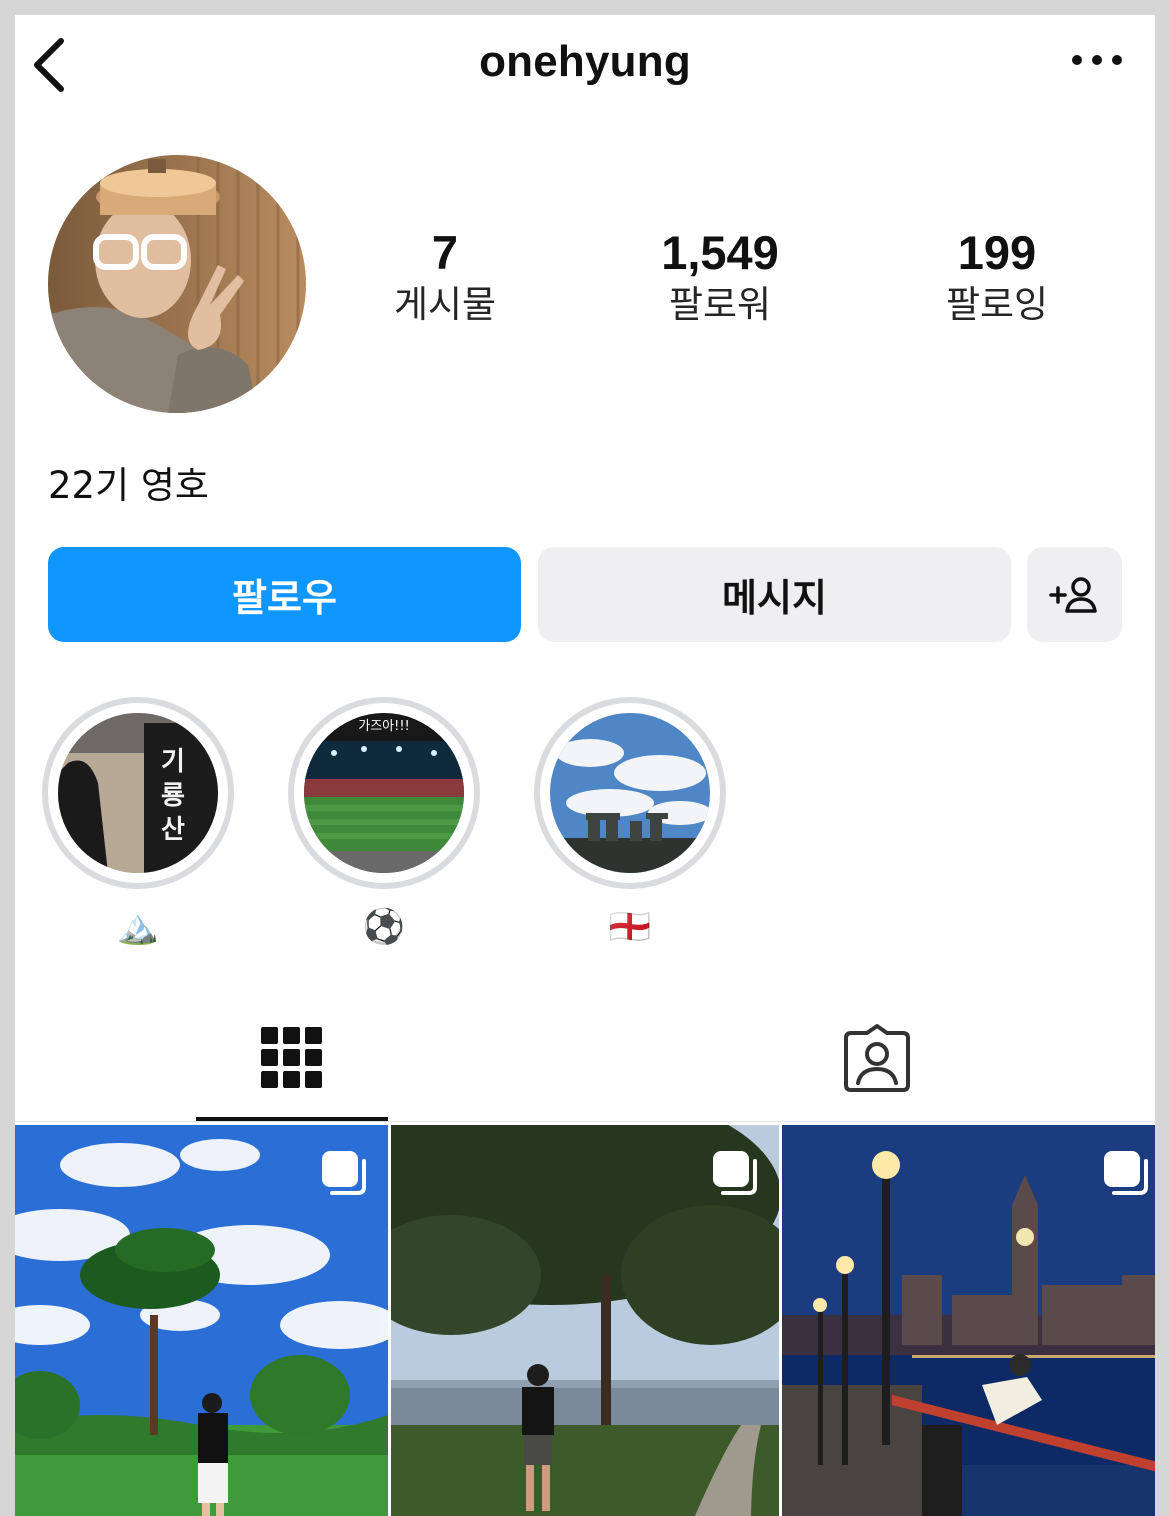 The image size is (1170, 1516). Describe the element at coordinates (292, 1058) in the screenshot. I see `grid-icon` at that location.